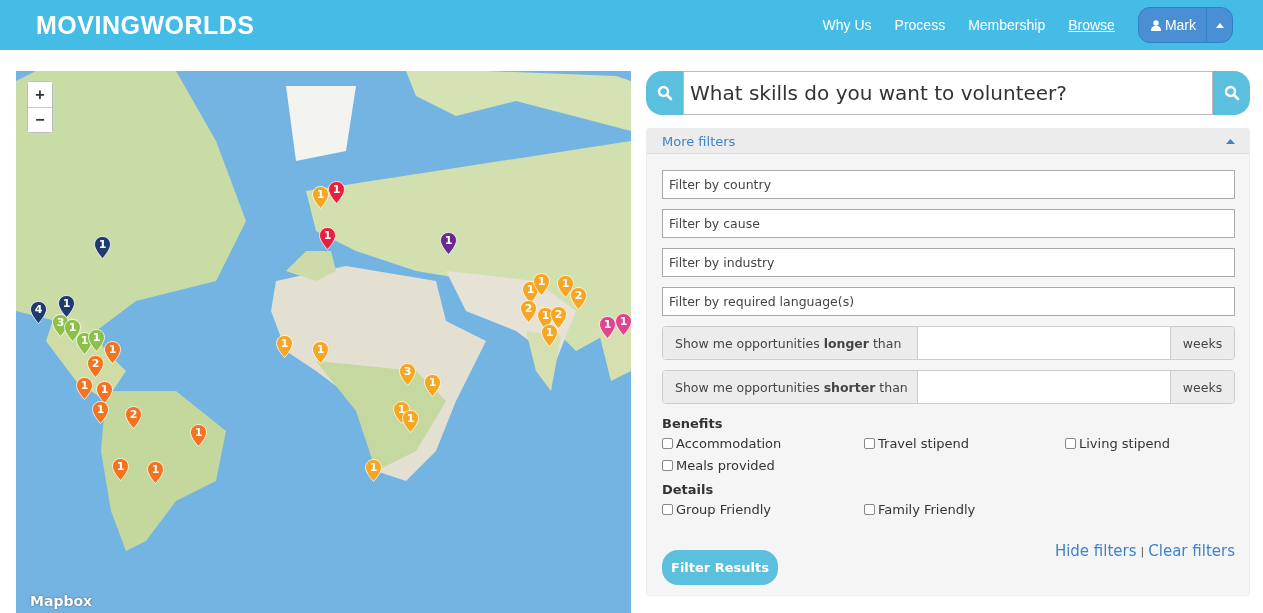  What do you see at coordinates (790, 343) in the screenshot?
I see `duration-label: Show me opportunities longer than` at bounding box center [790, 343].